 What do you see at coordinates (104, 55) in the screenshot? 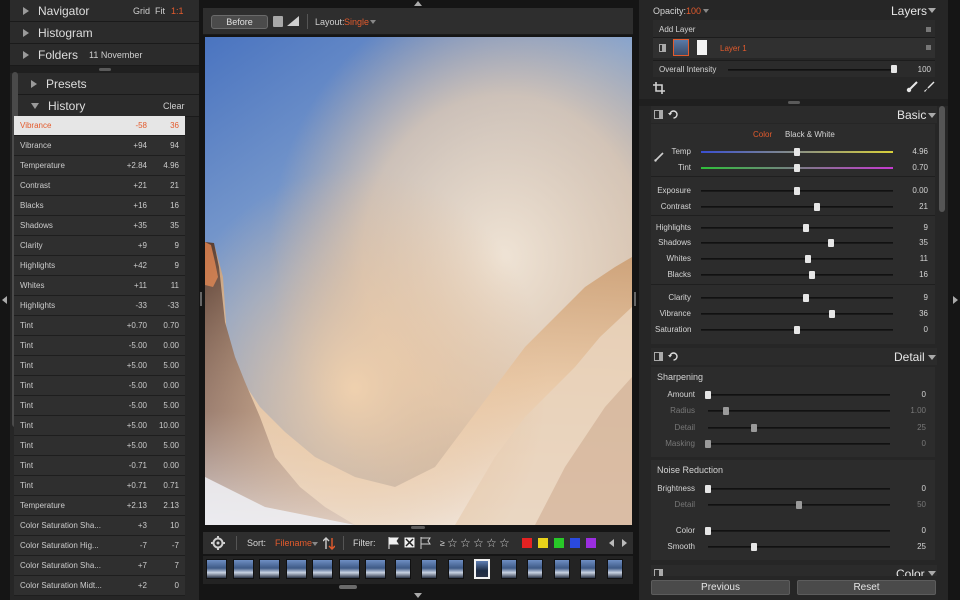
I see `folders-header: Folders 11 November` at bounding box center [104, 55].